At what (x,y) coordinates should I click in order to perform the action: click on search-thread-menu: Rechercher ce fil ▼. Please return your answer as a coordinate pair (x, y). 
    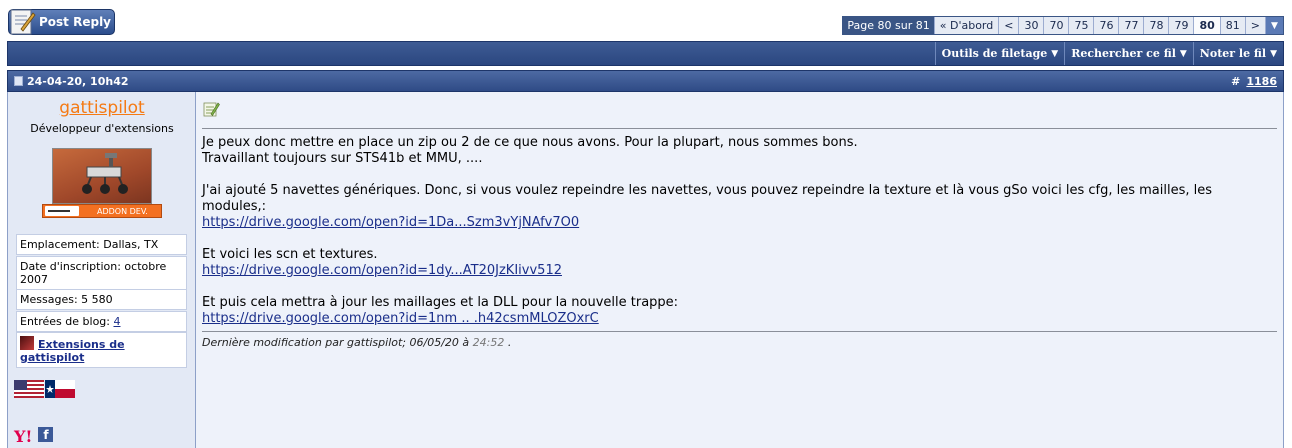
    Looking at the image, I should click on (1128, 53).